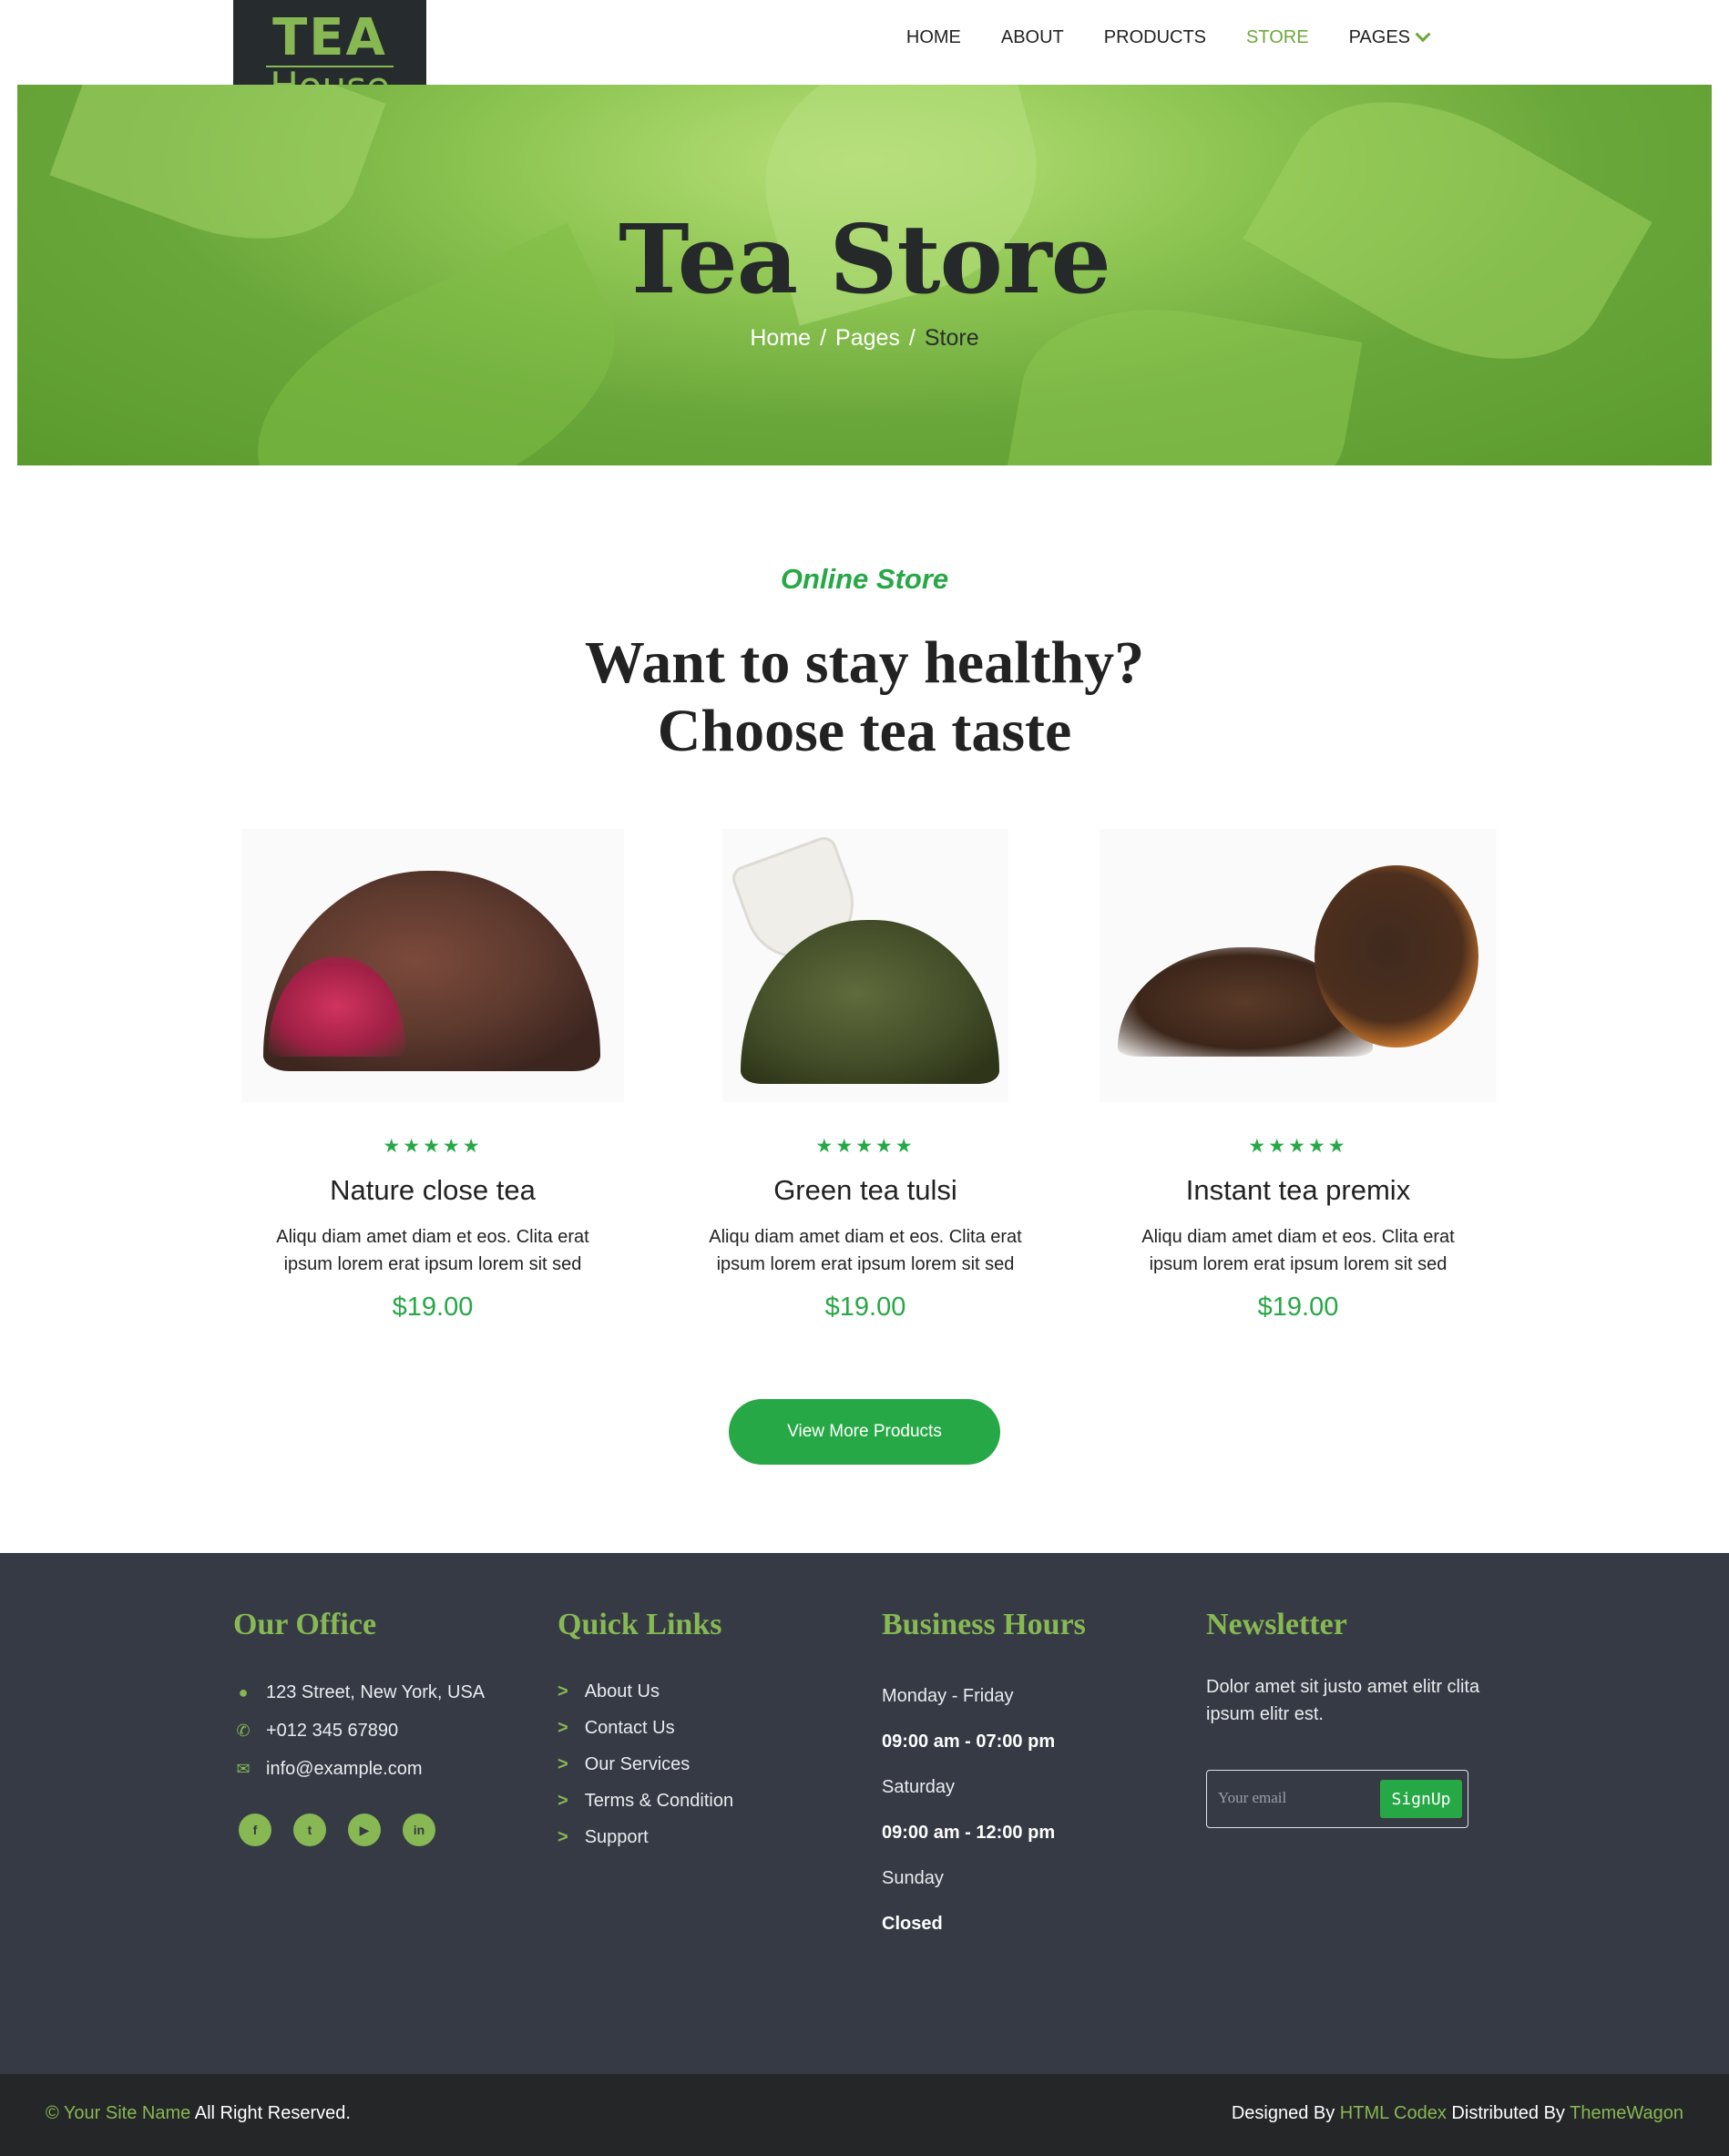  I want to click on hours-time: Closed, so click(912, 1924).